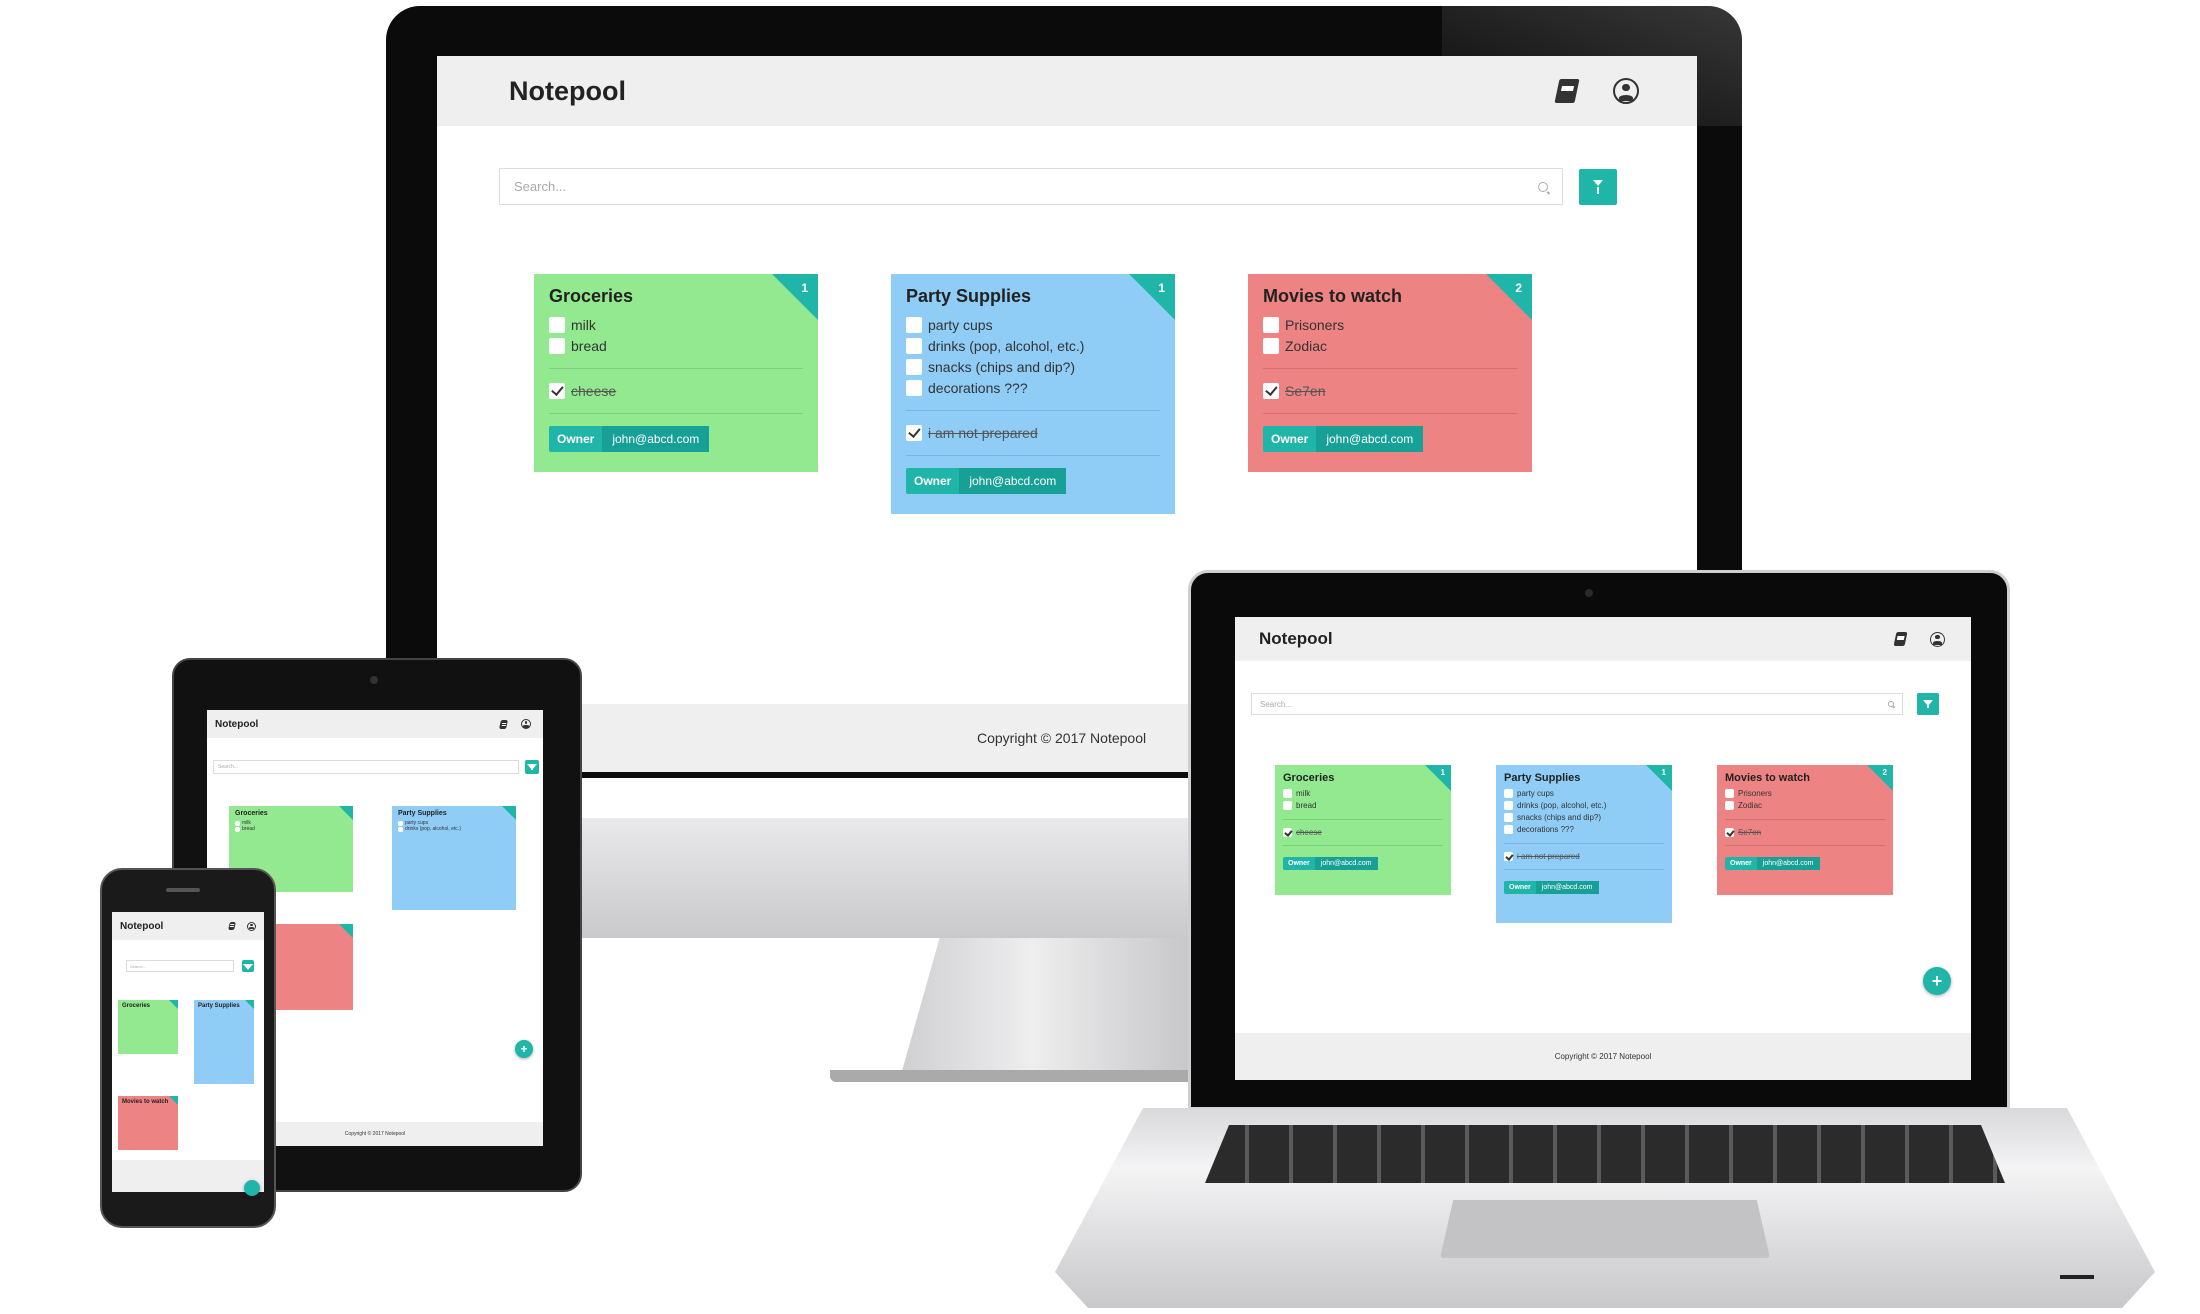 The image size is (2200, 1314). I want to click on add-note-button, so click(252, 1188).